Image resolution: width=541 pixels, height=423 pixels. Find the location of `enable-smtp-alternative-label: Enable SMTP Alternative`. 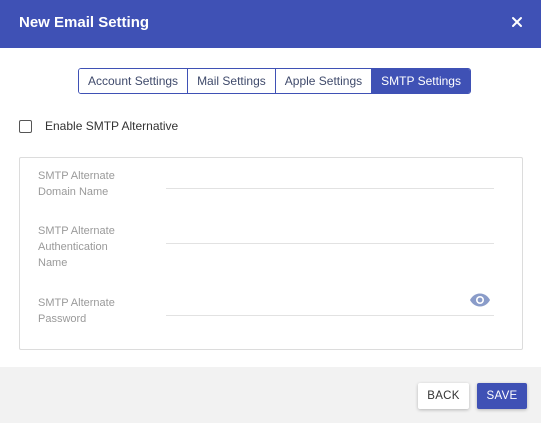

enable-smtp-alternative-label: Enable SMTP Alternative is located at coordinates (111, 126).